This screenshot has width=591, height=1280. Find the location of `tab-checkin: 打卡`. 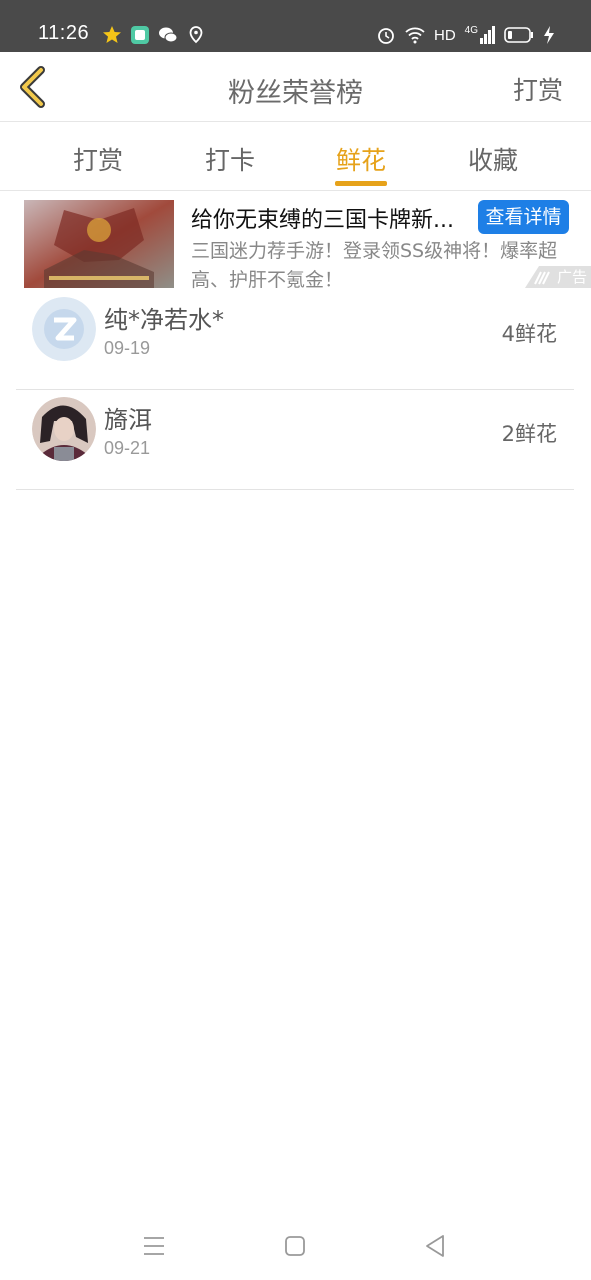

tab-checkin: 打卡 is located at coordinates (230, 159).